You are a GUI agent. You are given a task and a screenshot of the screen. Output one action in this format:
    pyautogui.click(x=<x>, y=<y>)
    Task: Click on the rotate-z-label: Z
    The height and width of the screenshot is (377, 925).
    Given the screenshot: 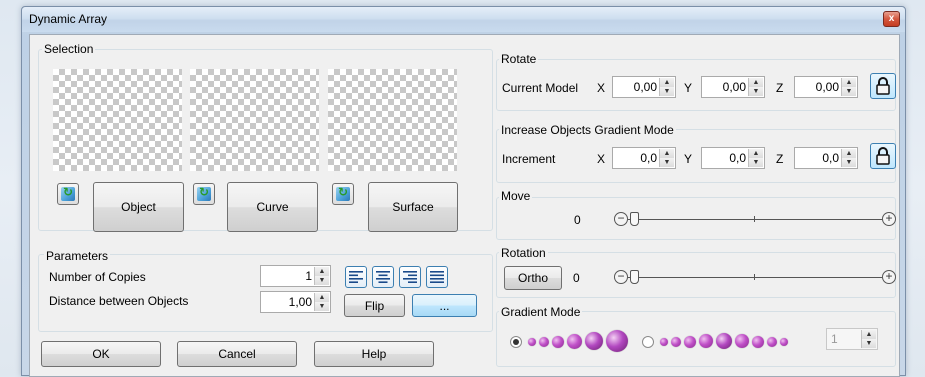 What is the action you would take?
    pyautogui.click(x=780, y=88)
    